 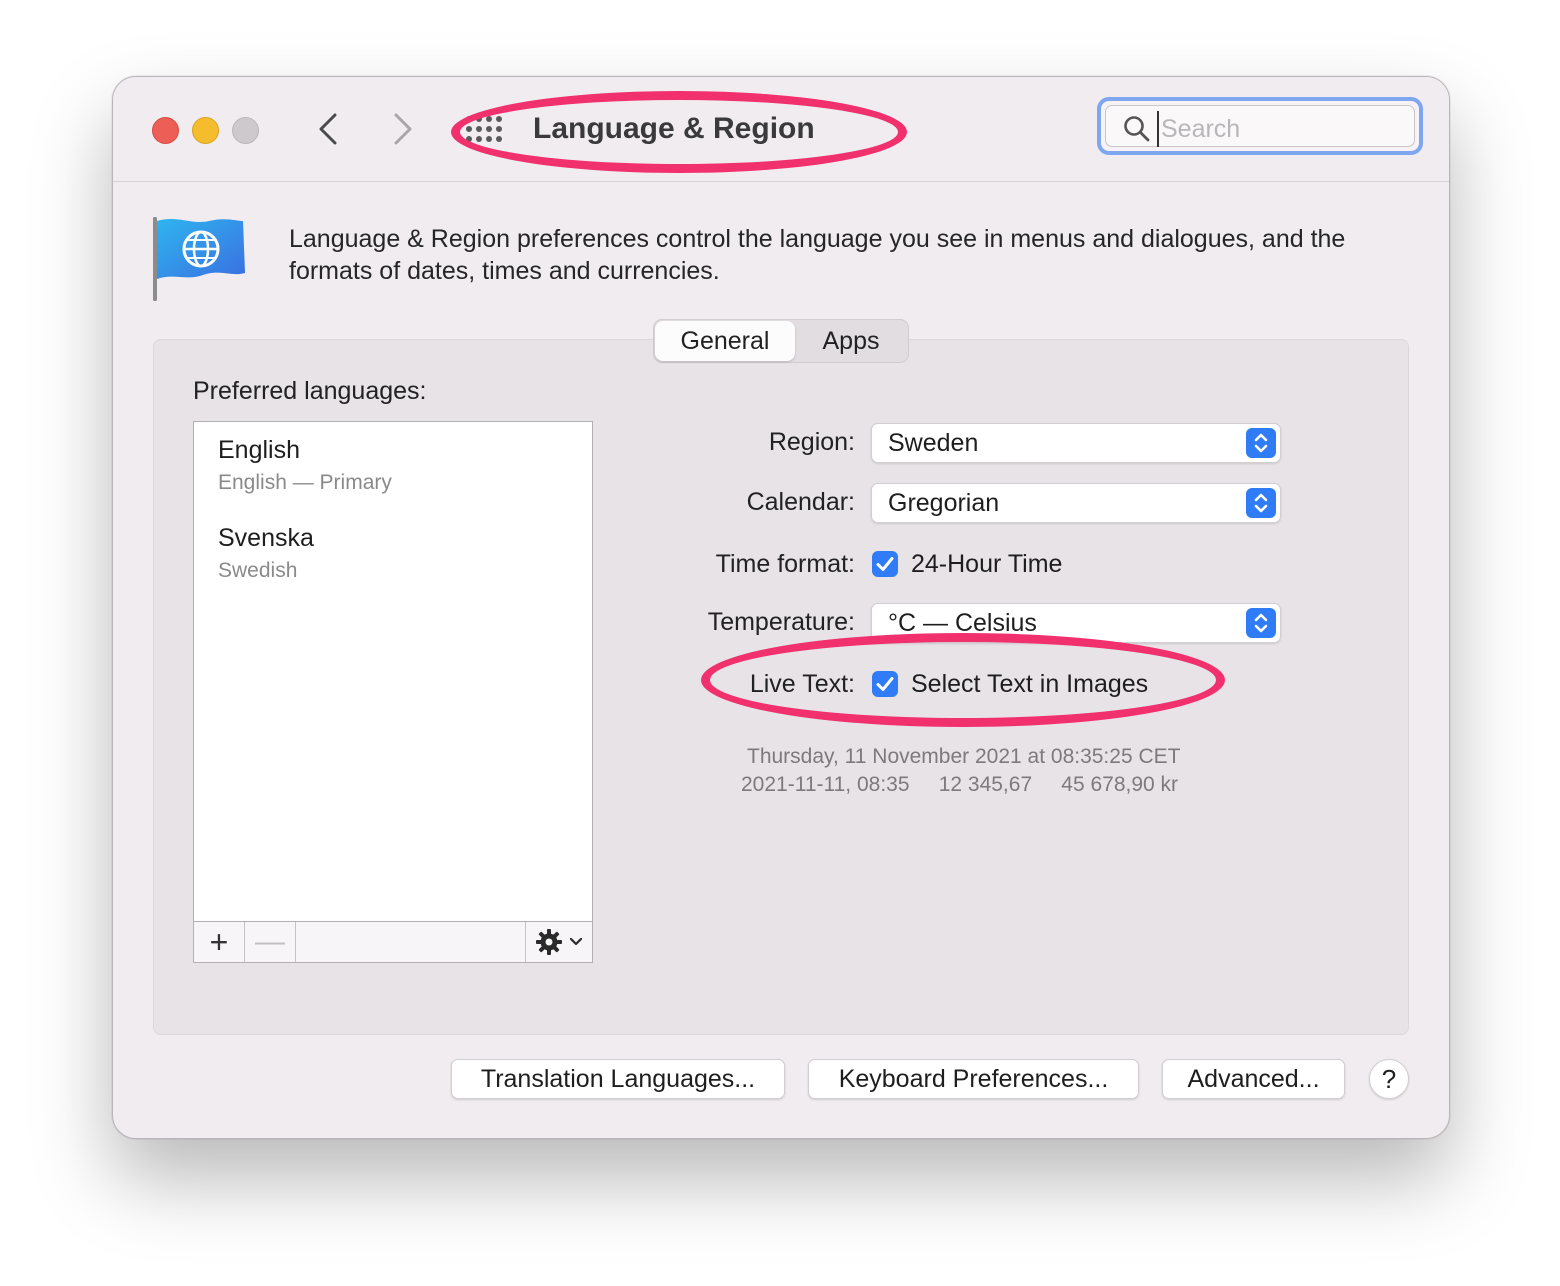 I want to click on close-window-button, so click(x=165, y=130).